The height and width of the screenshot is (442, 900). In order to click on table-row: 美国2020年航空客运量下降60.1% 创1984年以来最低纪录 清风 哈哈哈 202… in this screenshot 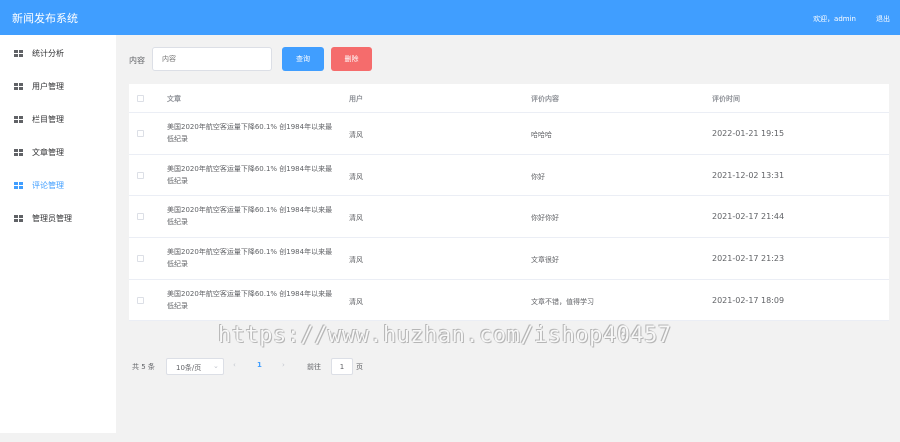, I will do `click(509, 134)`.